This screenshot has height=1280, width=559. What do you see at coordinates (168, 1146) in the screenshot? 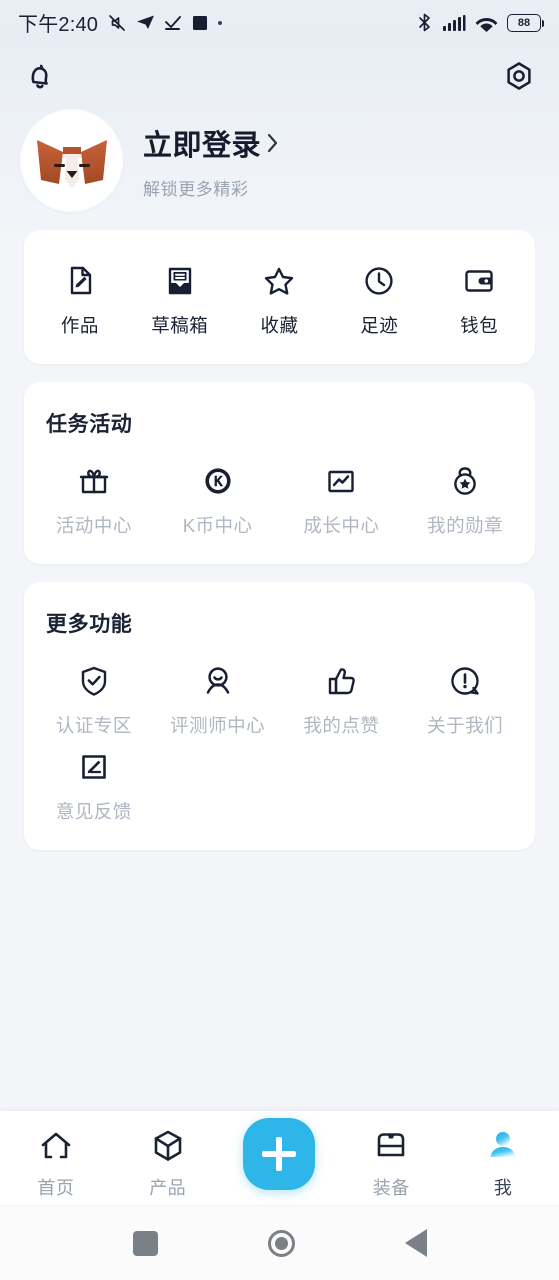
I see `cube-icon` at bounding box center [168, 1146].